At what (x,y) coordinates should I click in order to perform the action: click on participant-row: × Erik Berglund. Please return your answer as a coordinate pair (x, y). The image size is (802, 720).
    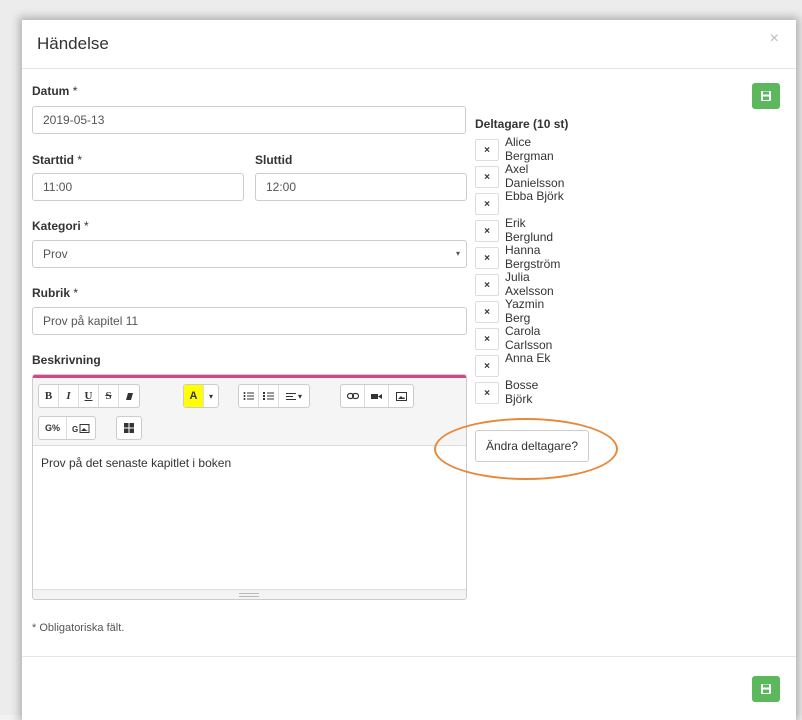
    Looking at the image, I should click on (521, 230).